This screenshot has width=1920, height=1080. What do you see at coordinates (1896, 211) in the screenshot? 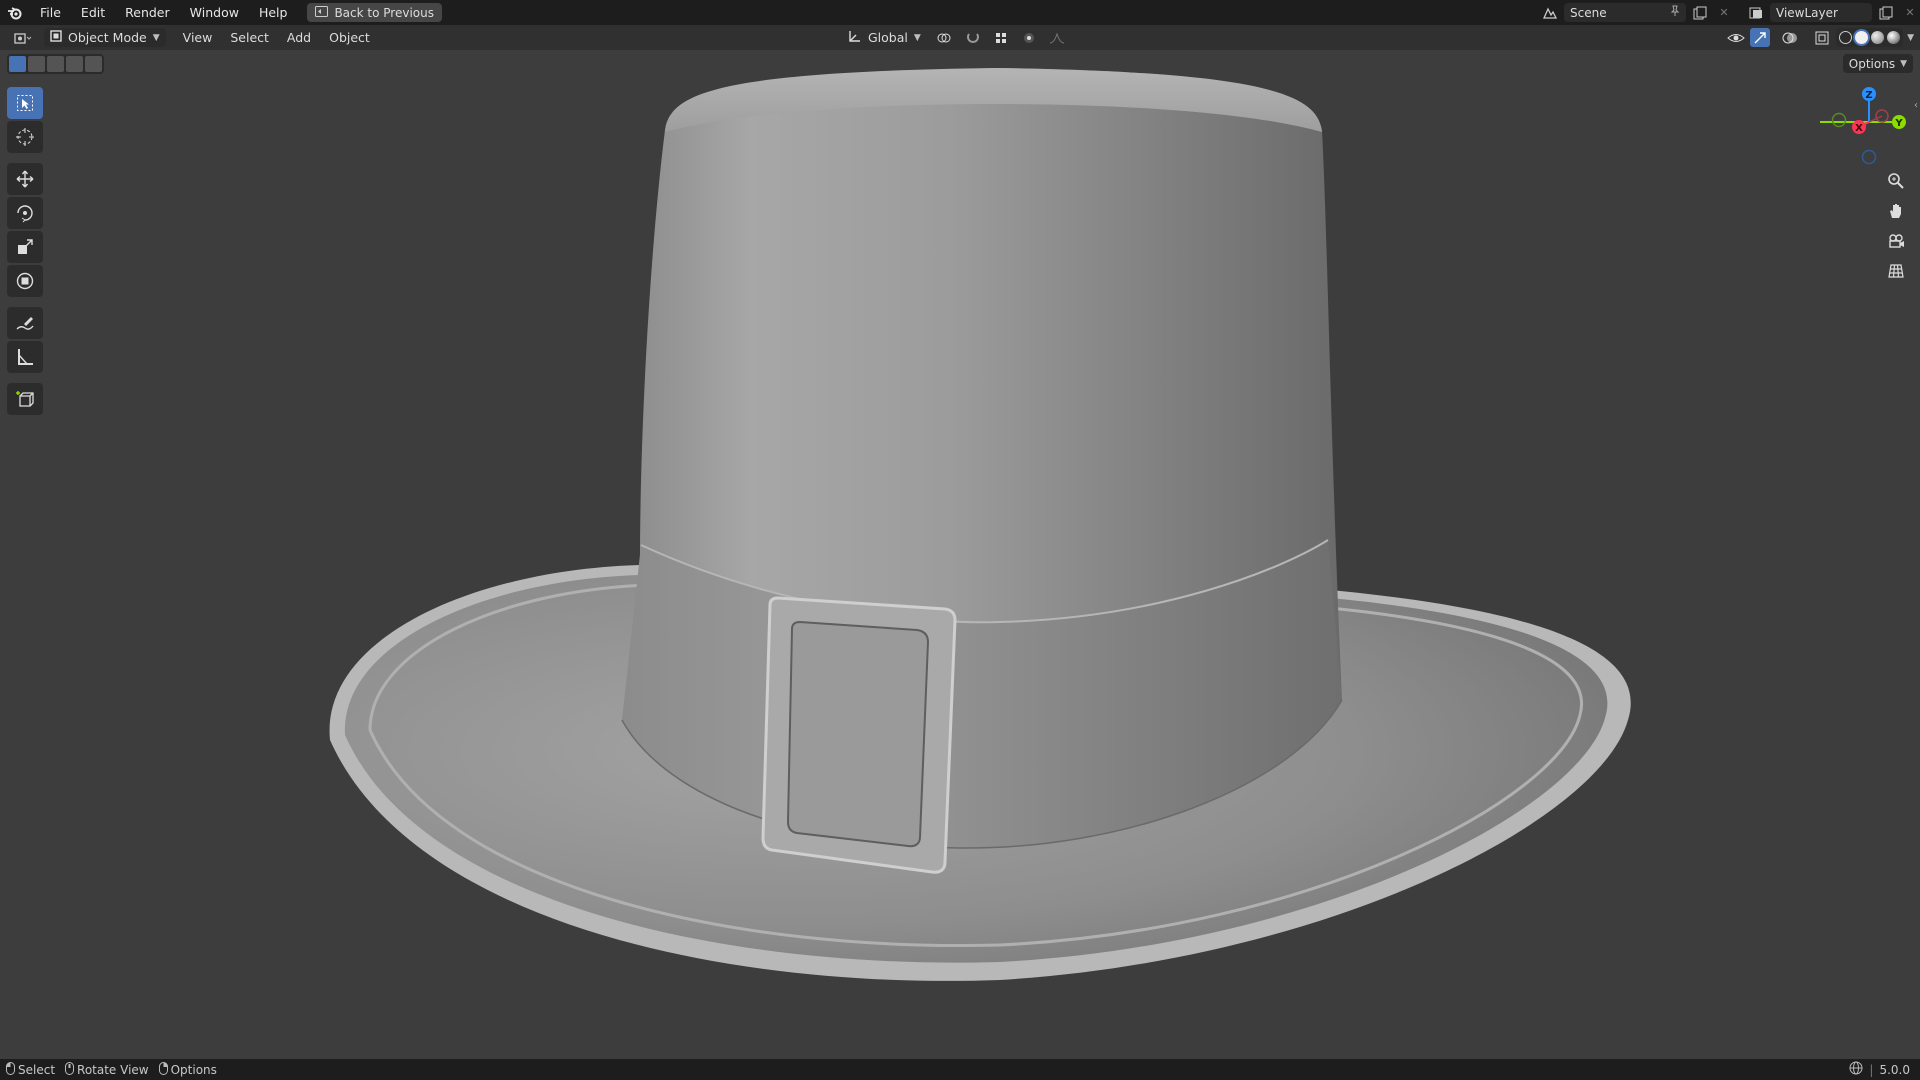
I see `hand-icon` at bounding box center [1896, 211].